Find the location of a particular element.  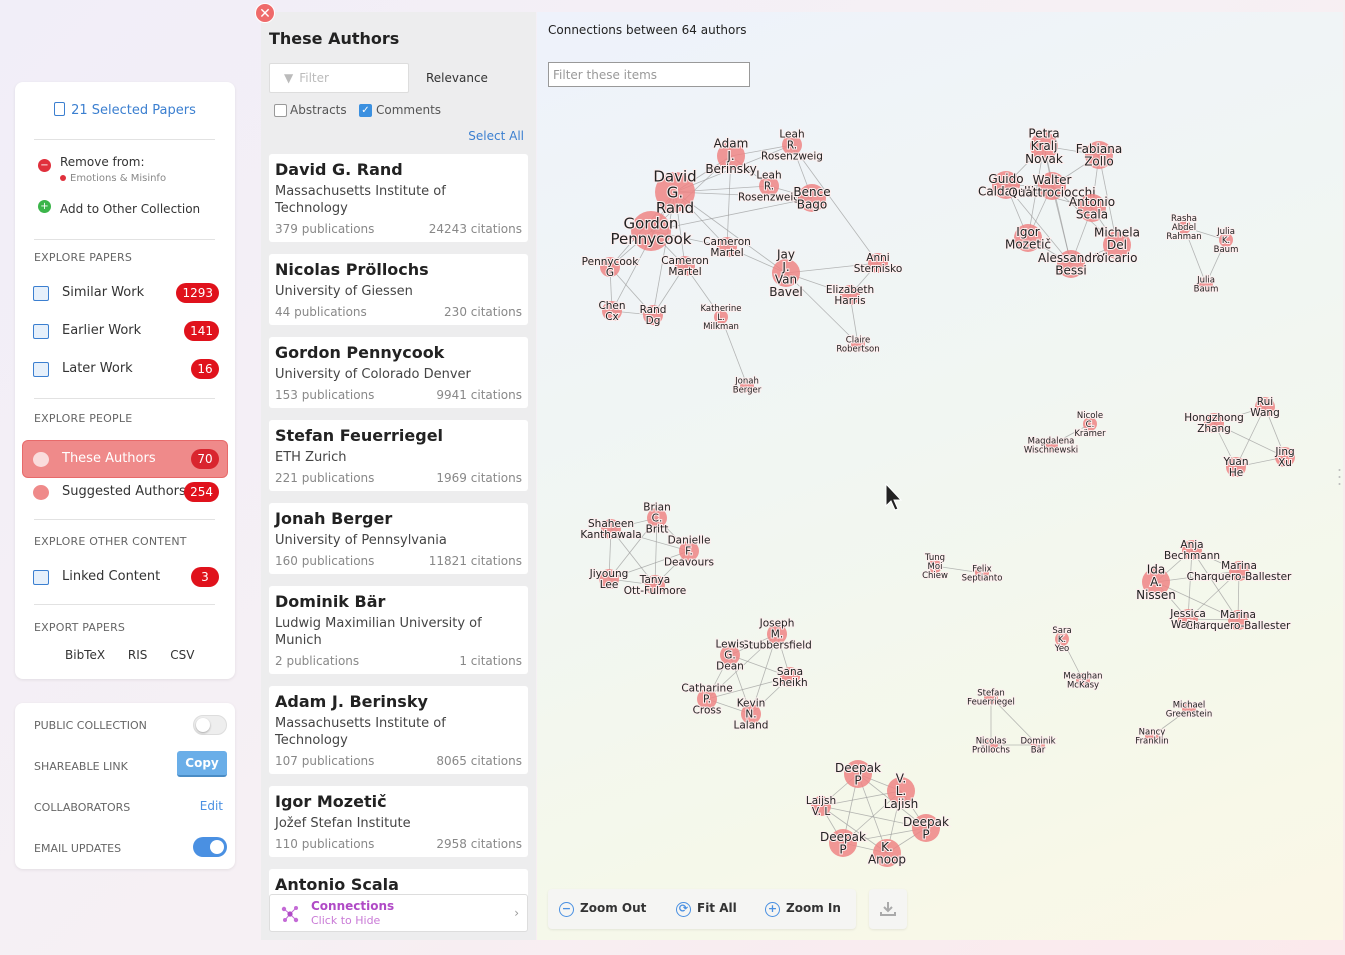

author-institution: University of Colorado Denver is located at coordinates (373, 374).